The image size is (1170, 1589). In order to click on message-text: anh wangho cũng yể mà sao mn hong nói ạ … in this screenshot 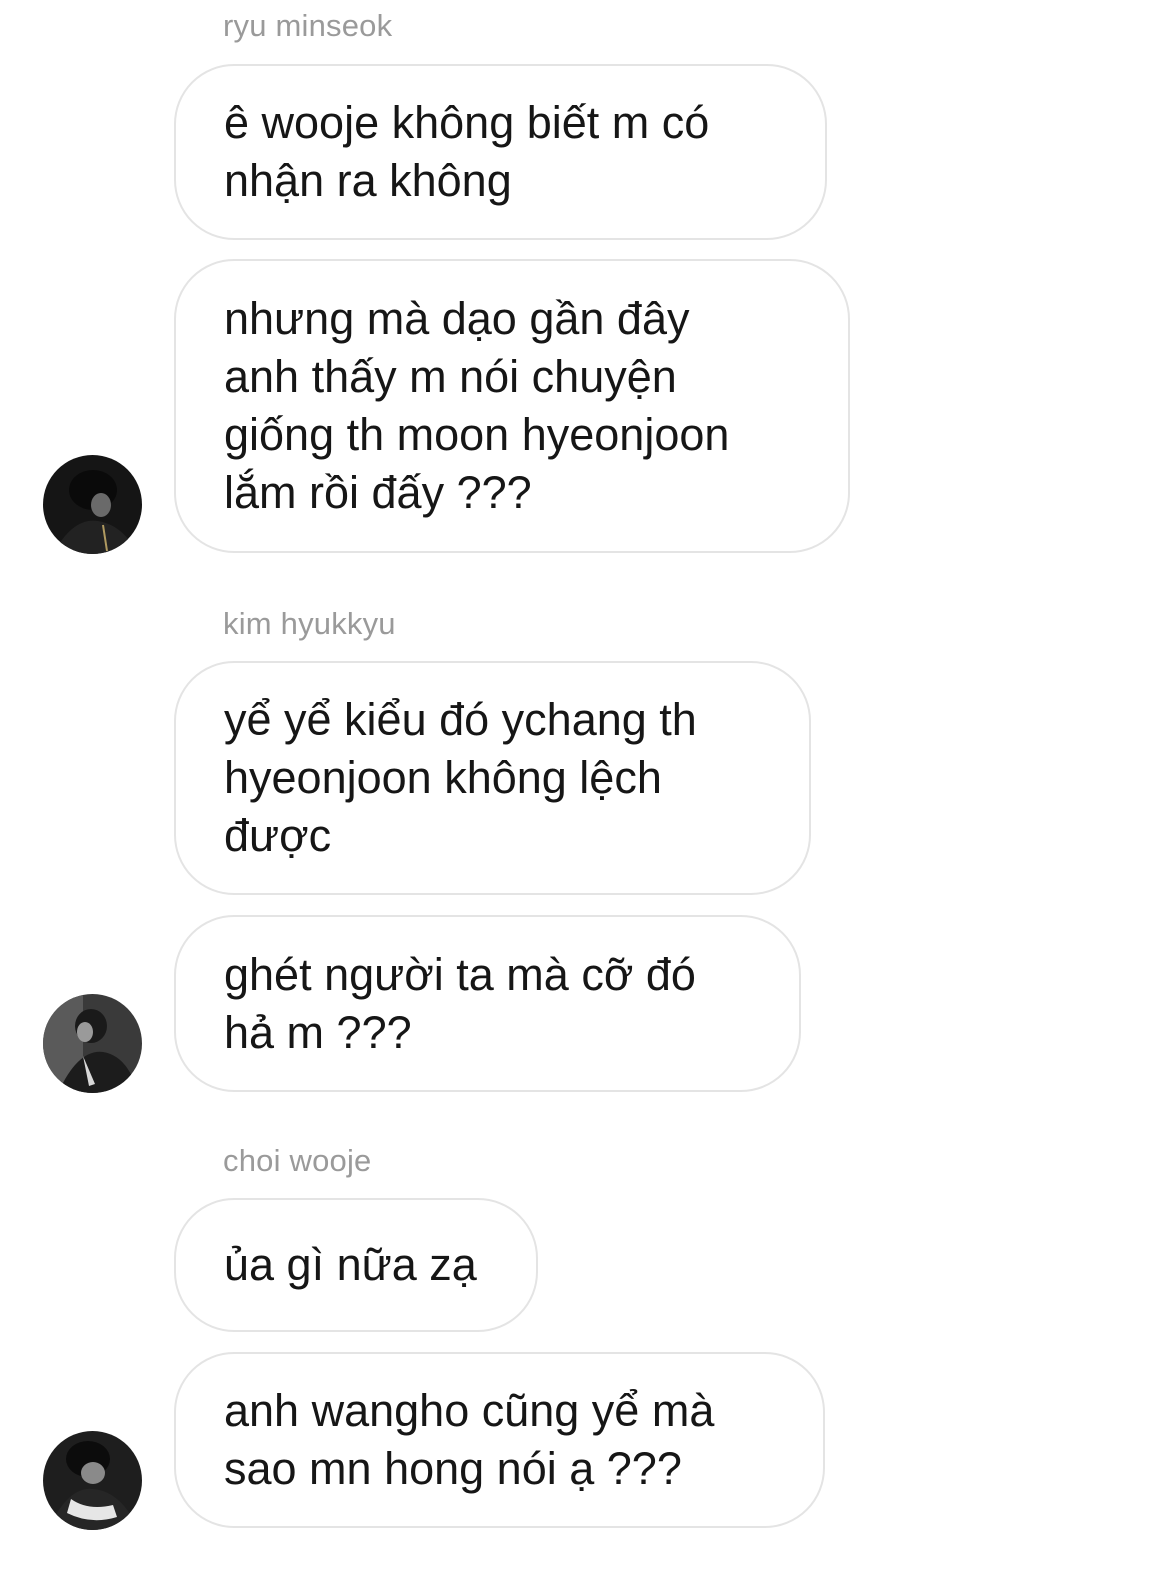, I will do `click(469, 1439)`.